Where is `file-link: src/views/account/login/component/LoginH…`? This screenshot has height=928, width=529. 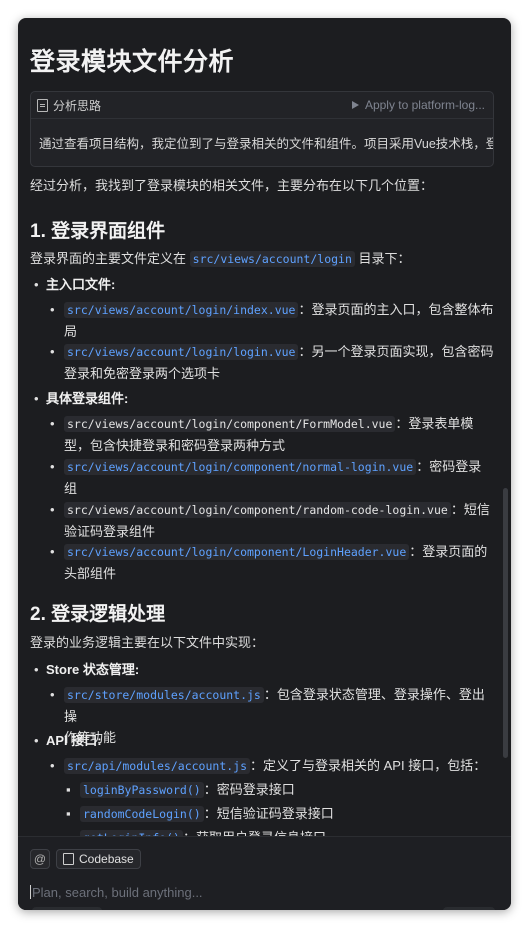 file-link: src/views/account/login/component/LoginH… is located at coordinates (237, 552).